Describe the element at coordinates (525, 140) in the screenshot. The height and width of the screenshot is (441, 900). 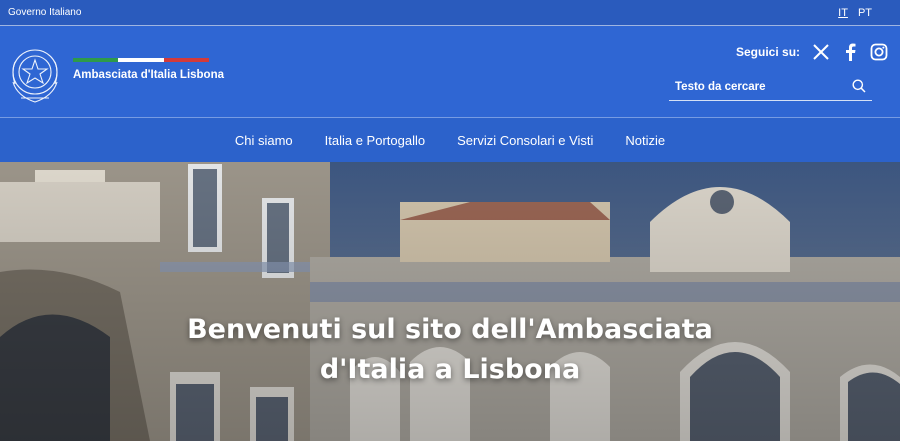
I see `nav-item-servizi-consolari: Servizi Consolari e Visti` at that location.